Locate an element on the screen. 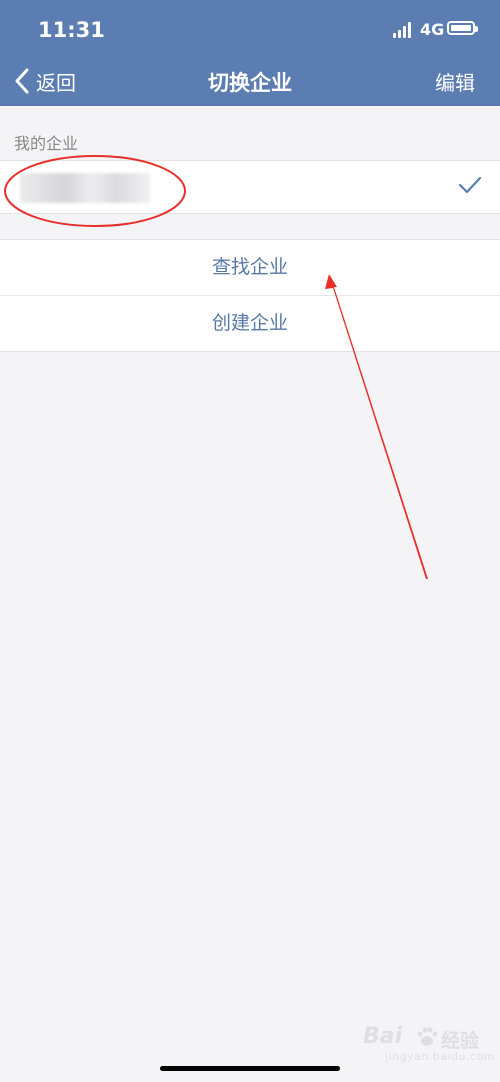  company-list-item is located at coordinates (250, 187).